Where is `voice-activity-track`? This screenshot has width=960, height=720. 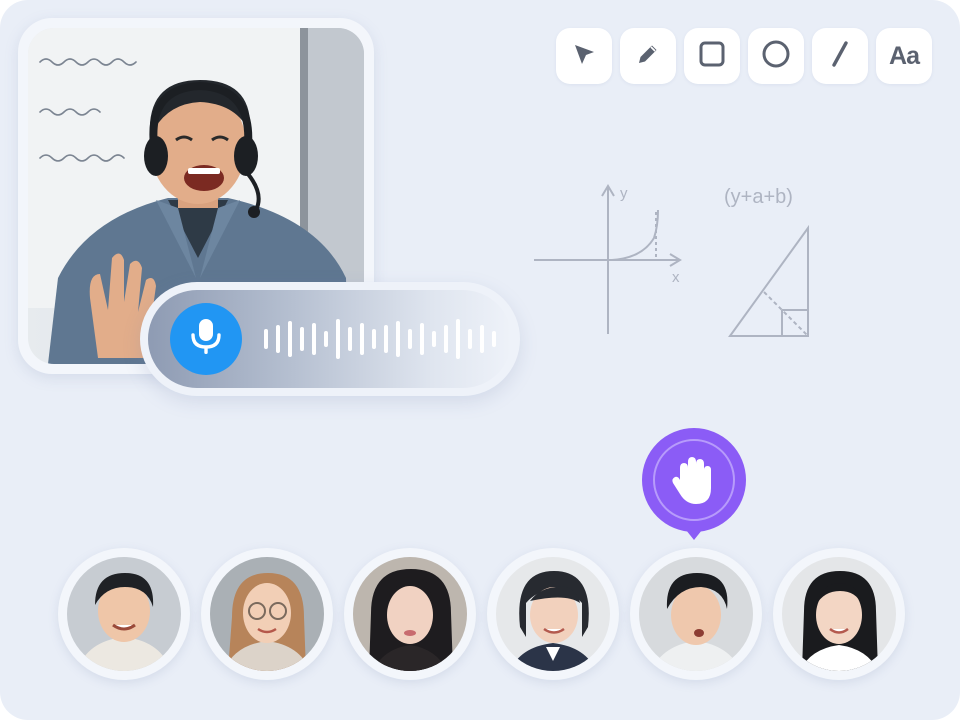
voice-activity-track is located at coordinates (330, 339).